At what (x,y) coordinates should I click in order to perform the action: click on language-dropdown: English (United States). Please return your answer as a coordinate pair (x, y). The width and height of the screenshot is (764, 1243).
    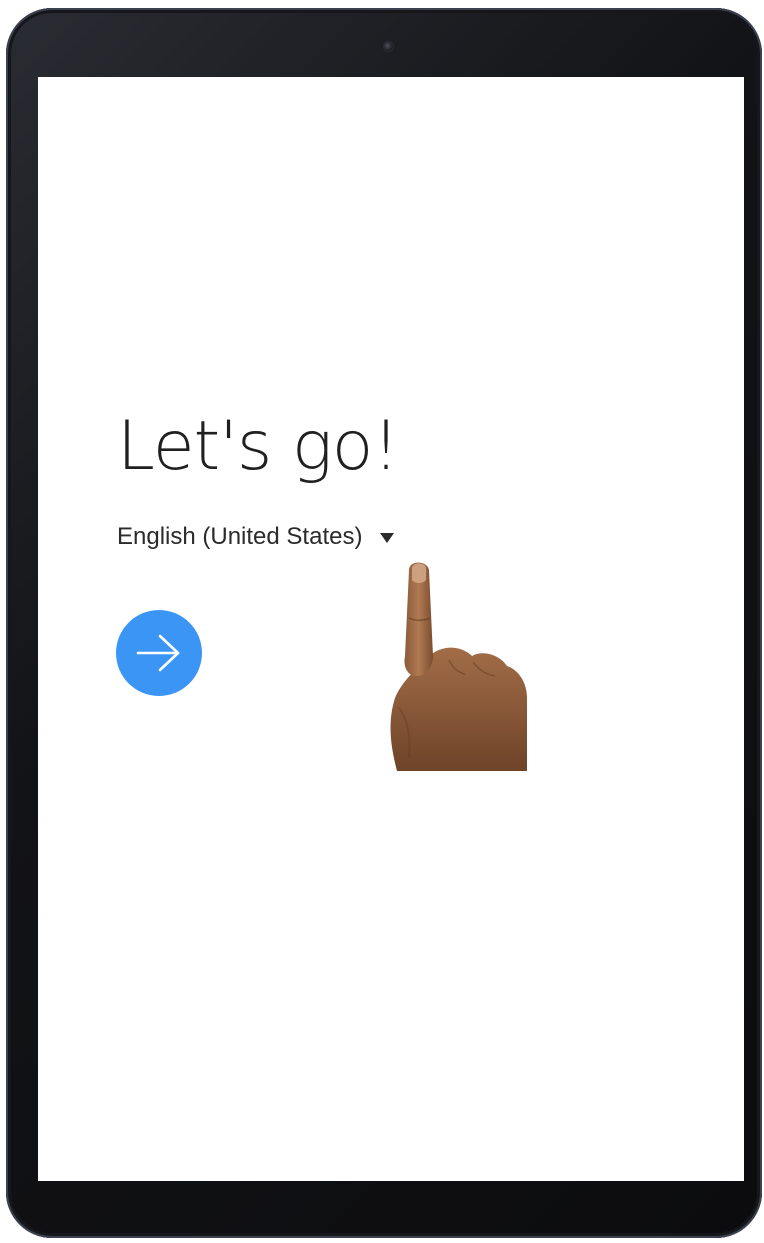
    Looking at the image, I should click on (256, 537).